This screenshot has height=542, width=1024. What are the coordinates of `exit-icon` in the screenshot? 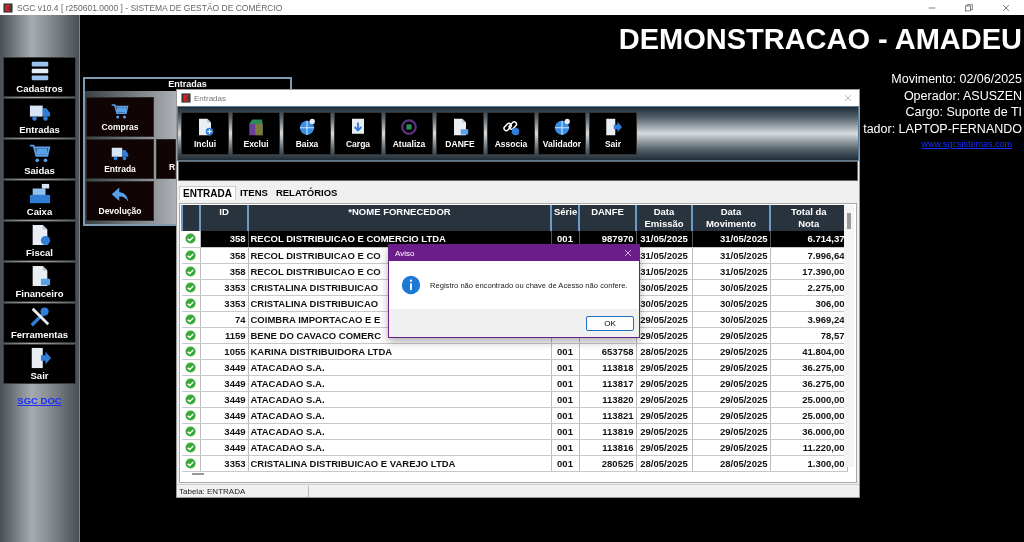 It's located at (613, 127).